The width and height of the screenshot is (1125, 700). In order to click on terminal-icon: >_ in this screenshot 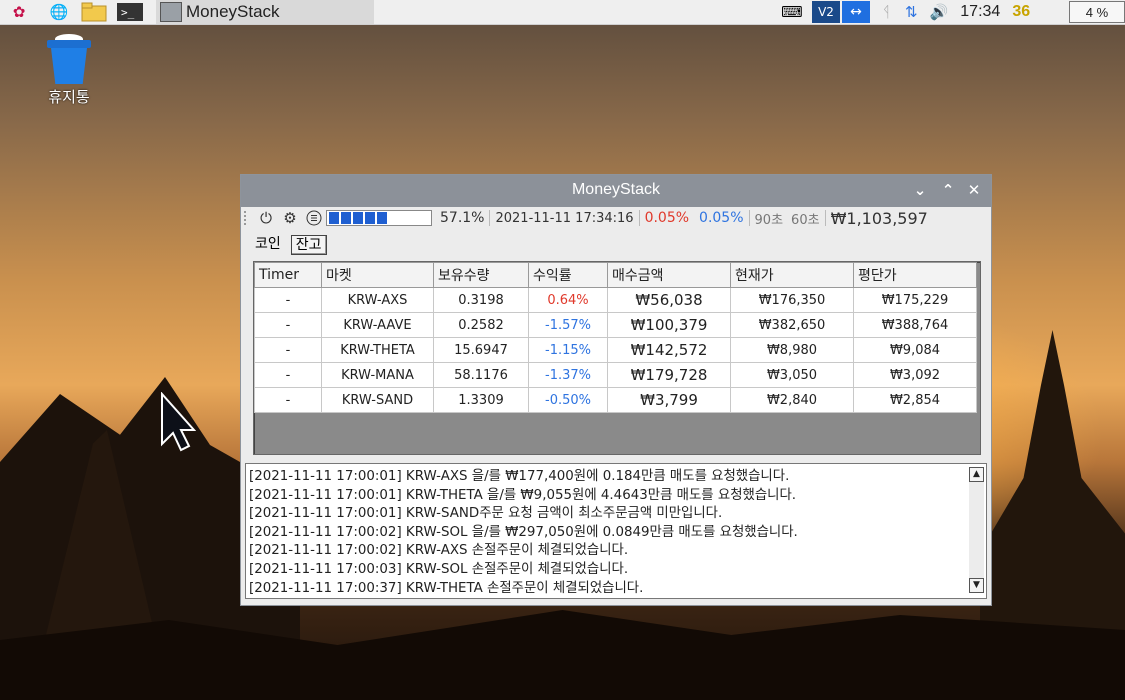, I will do `click(130, 12)`.